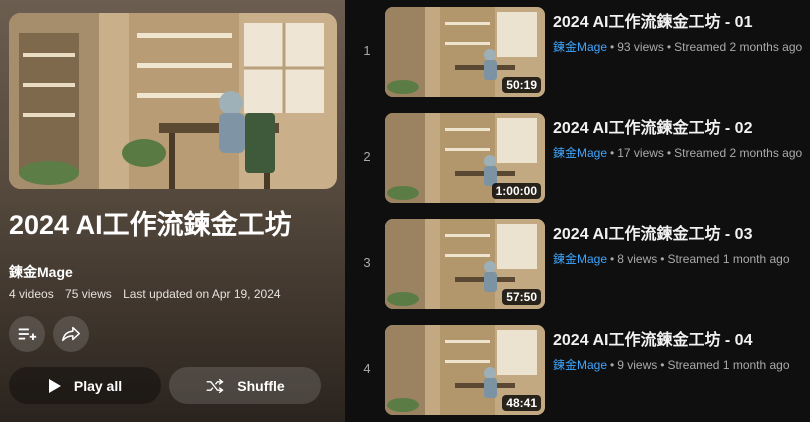 The height and width of the screenshot is (422, 810). Describe the element at coordinates (202, 294) in the screenshot. I see `playlist-updated: Last updated on Apr 19, 2024` at that location.